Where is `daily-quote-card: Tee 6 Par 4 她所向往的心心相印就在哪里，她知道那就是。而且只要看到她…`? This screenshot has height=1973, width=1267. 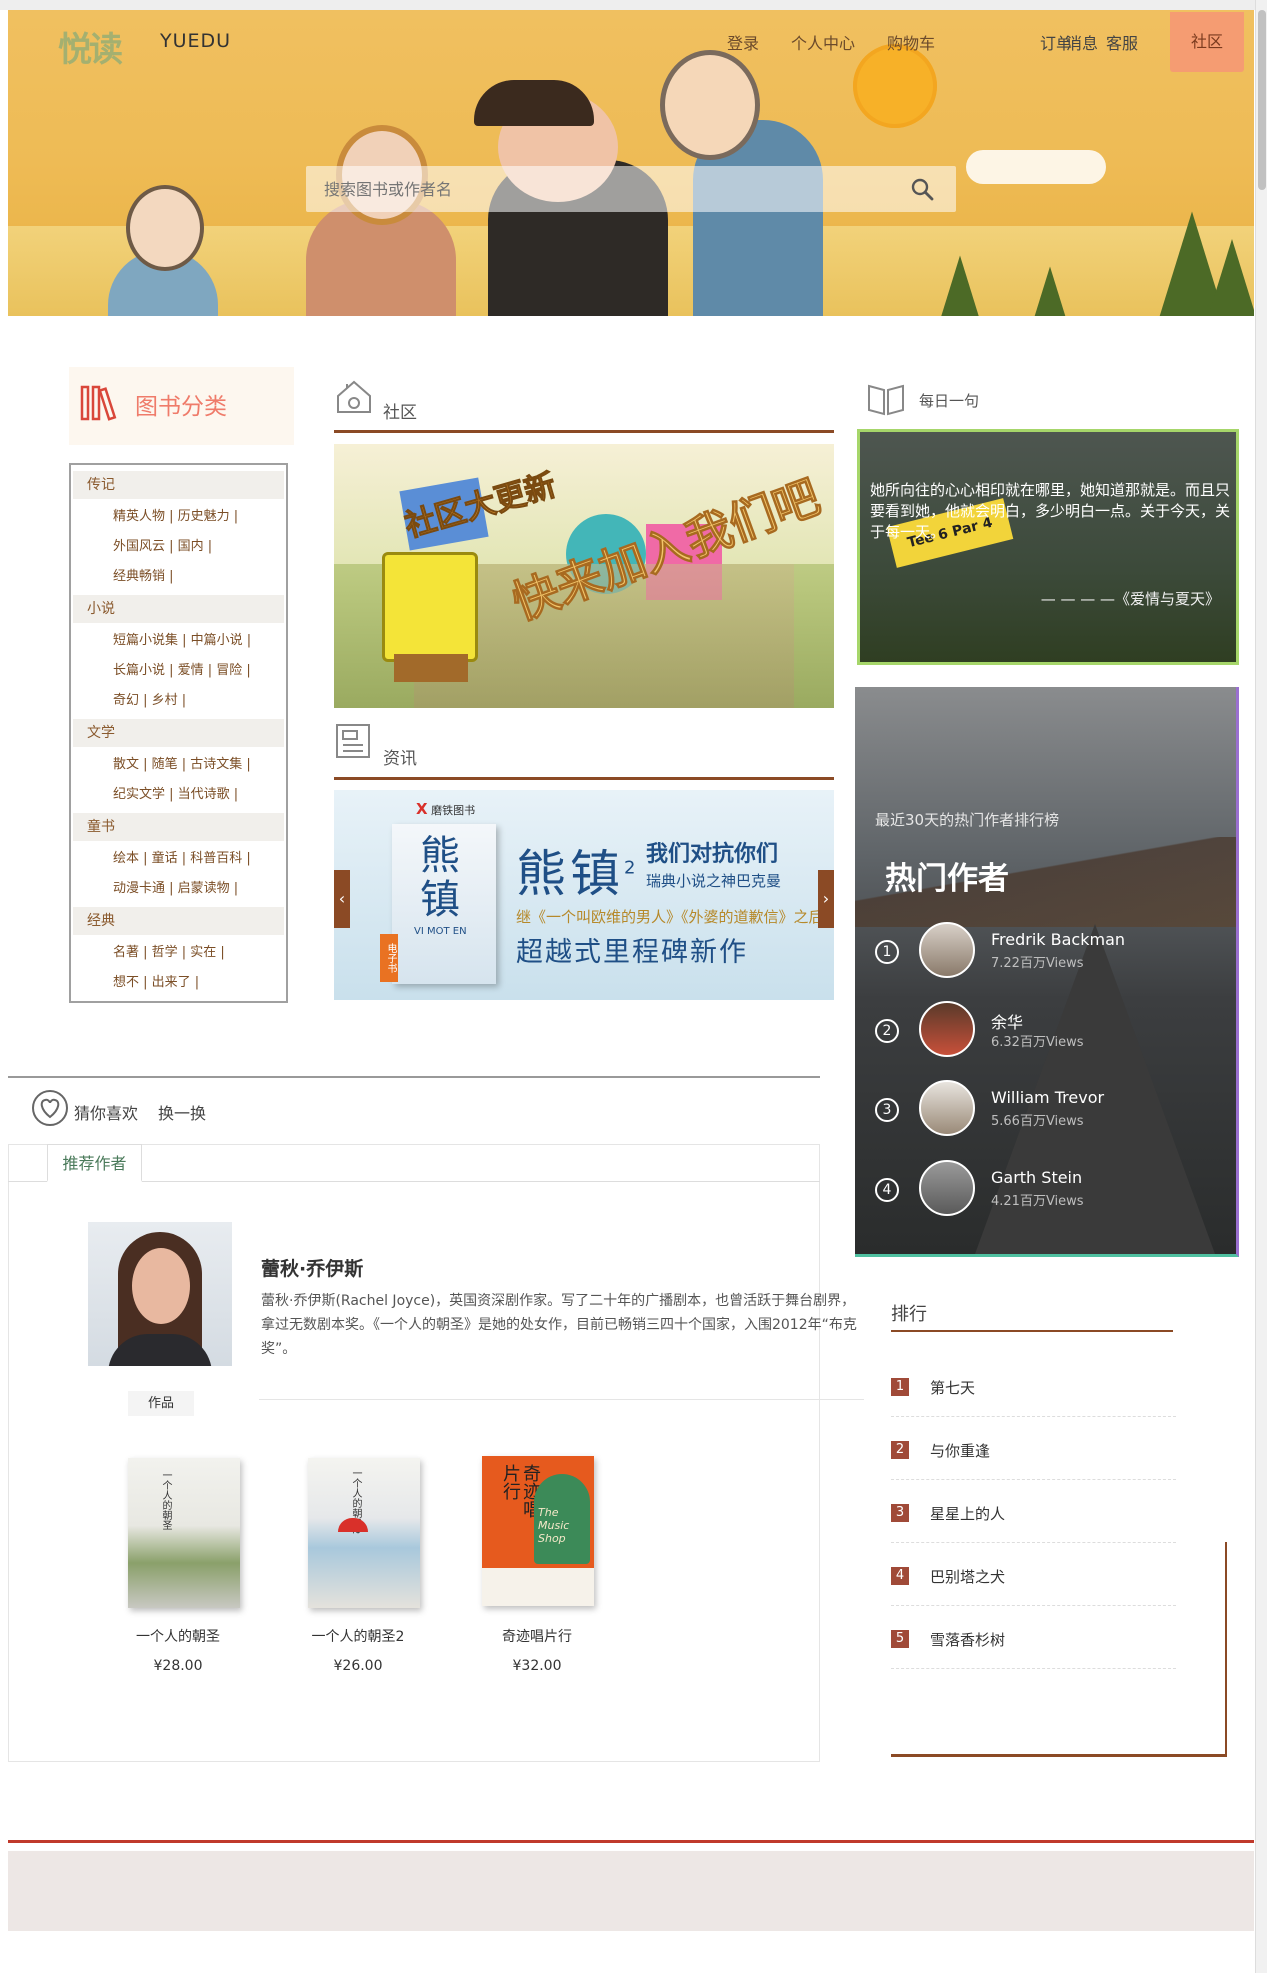 daily-quote-card: Tee 6 Par 4 她所向往的心心相印就在哪里，她知道那就是。而且只要看到她… is located at coordinates (1048, 547).